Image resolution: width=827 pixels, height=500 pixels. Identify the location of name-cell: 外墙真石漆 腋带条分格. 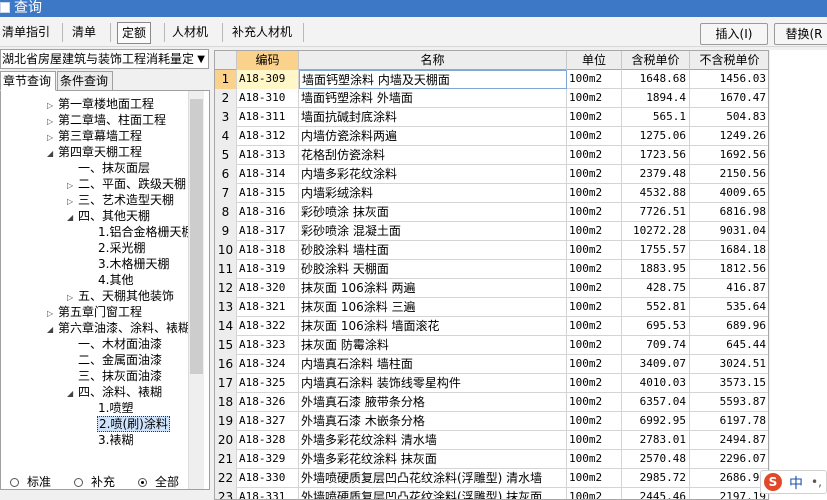
(433, 402).